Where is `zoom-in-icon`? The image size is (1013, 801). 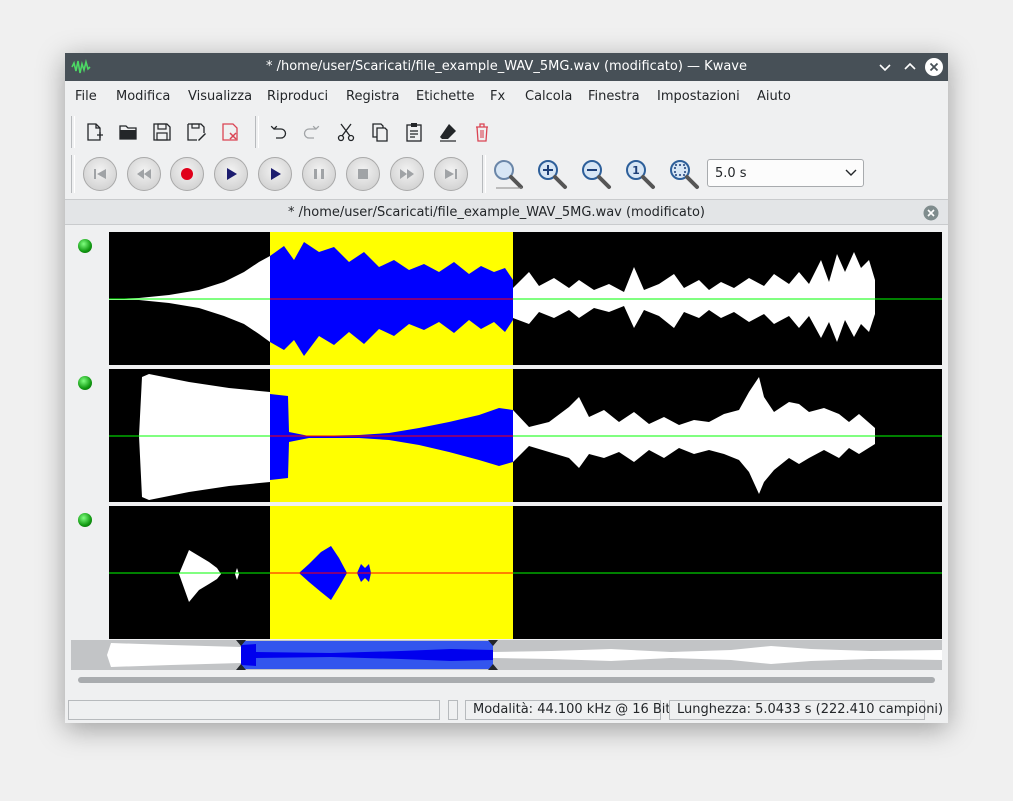 zoom-in-icon is located at coordinates (552, 174).